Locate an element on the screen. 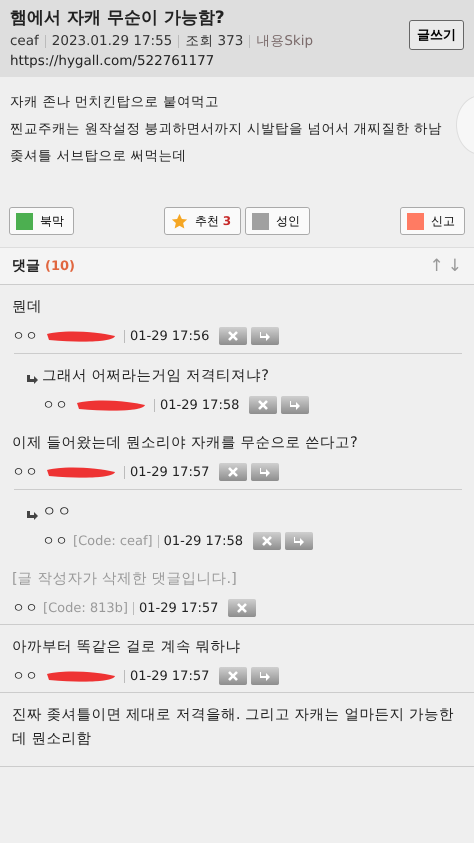 The image size is (474, 843). comments-title: 댓글 is located at coordinates (26, 266).